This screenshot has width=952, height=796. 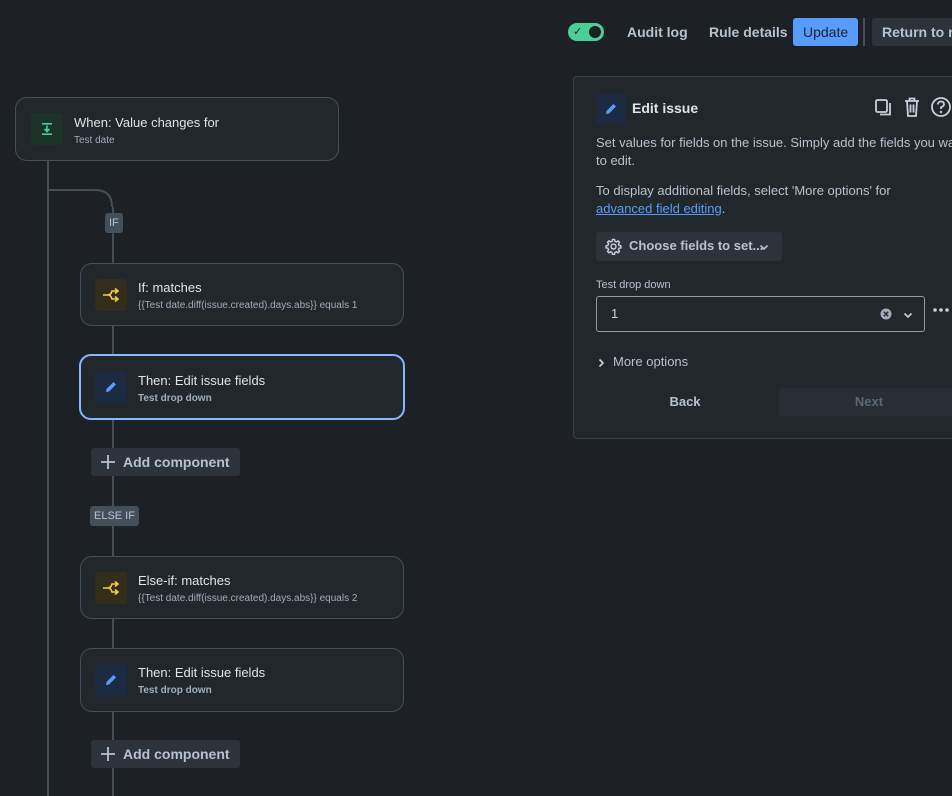 What do you see at coordinates (586, 32) in the screenshot?
I see `rule-enabled-toggle: ✓` at bounding box center [586, 32].